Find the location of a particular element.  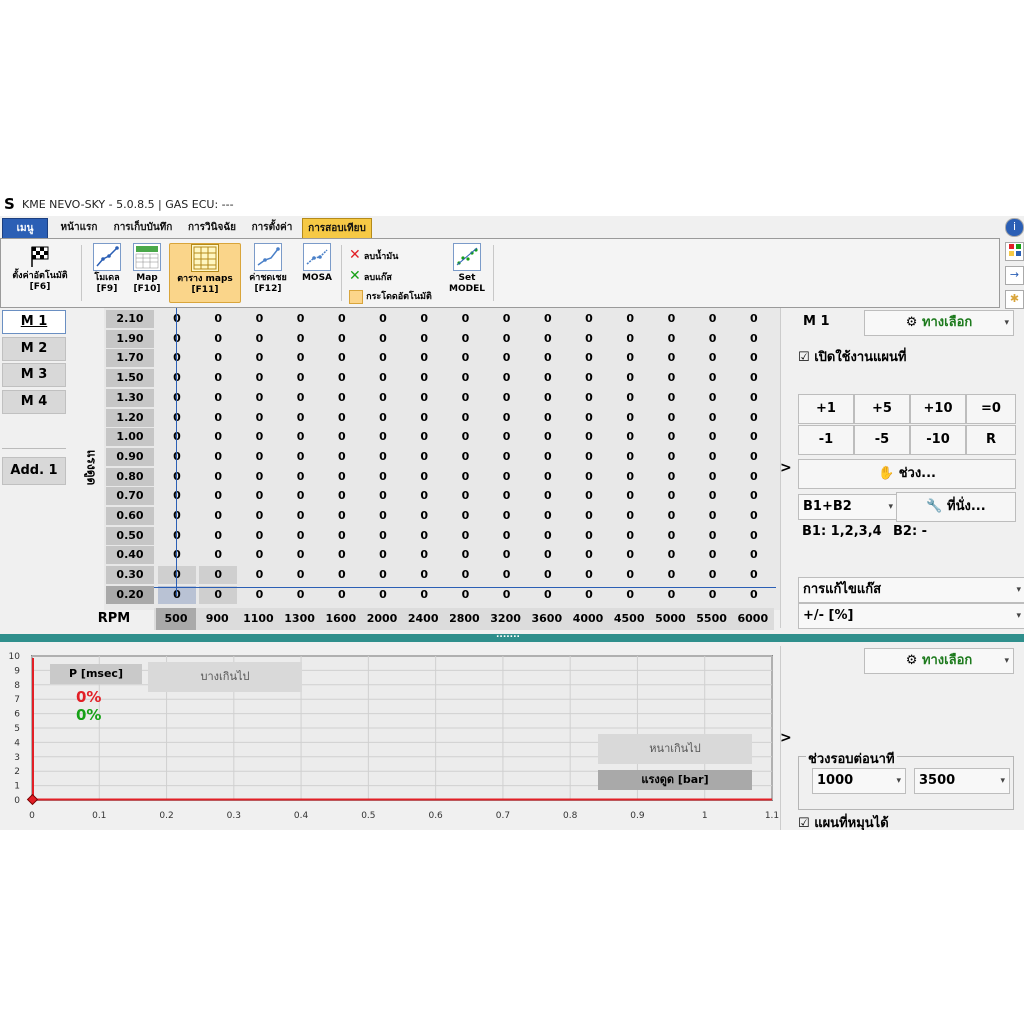

options-dropdown: ⚙ ทางเลือก ▾ is located at coordinates (939, 323).